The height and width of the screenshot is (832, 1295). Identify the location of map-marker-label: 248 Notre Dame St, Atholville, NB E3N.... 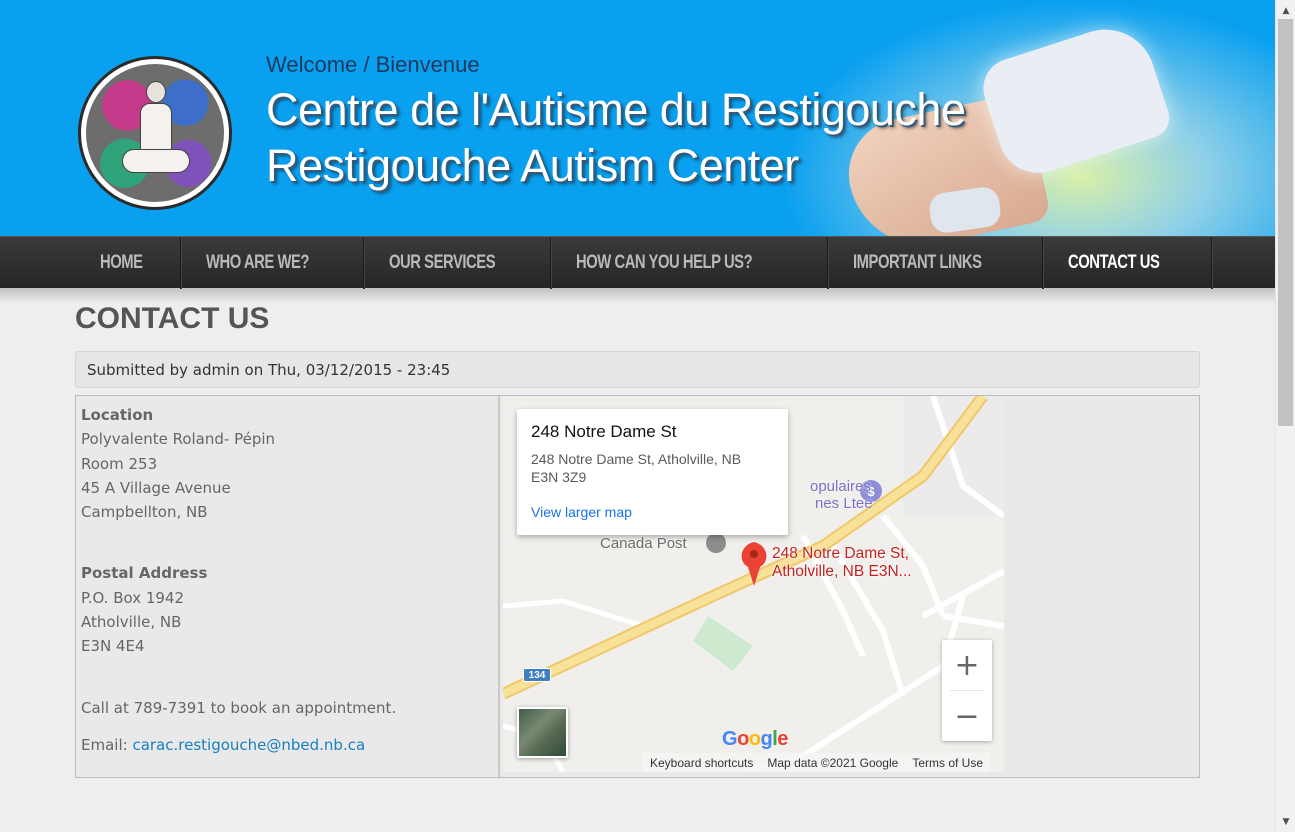
(872, 563).